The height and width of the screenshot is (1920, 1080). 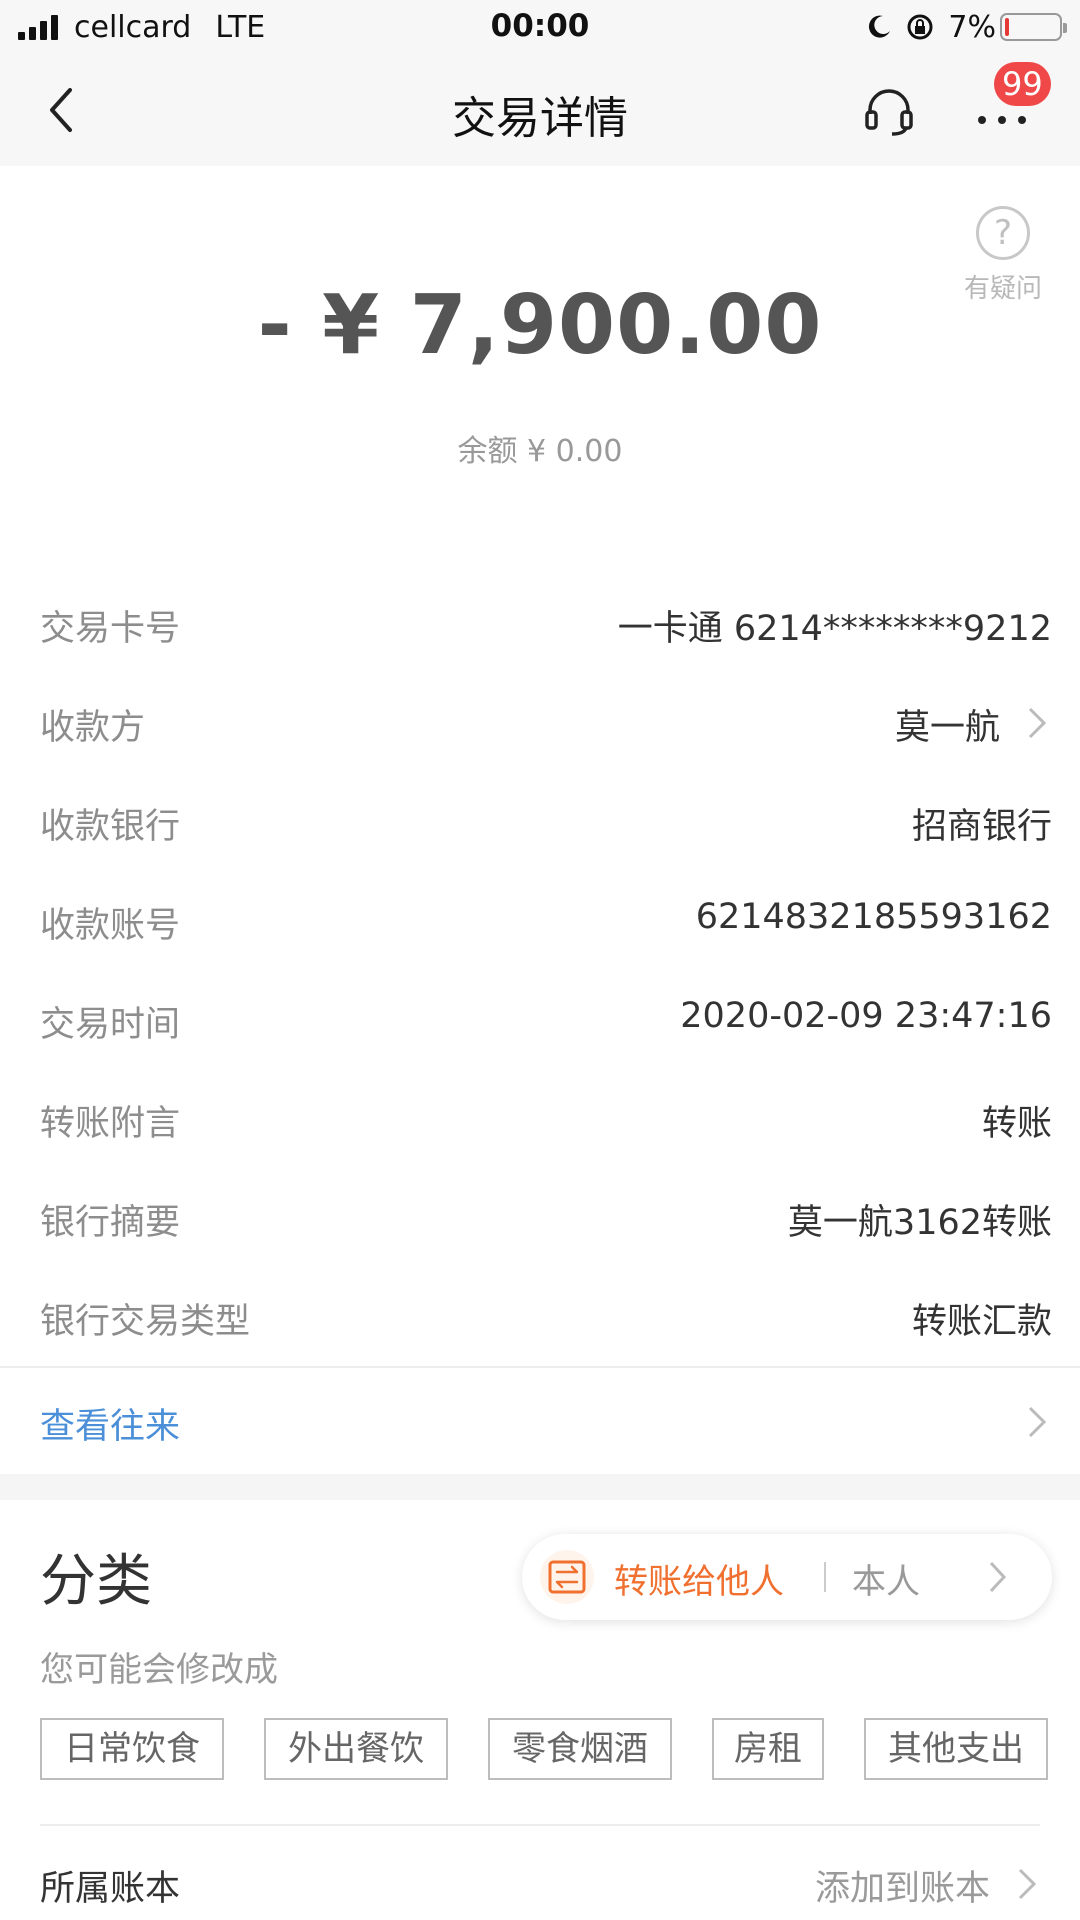 What do you see at coordinates (110, 926) in the screenshot?
I see `row-label: 收款账号` at bounding box center [110, 926].